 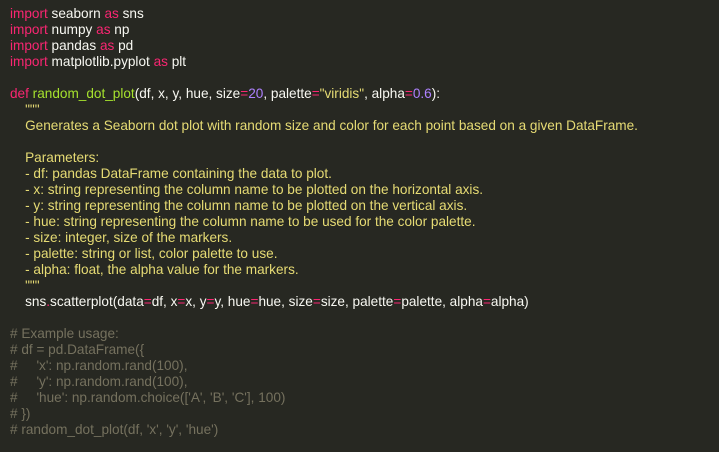 I want to click on comment-line: # 'x': np.random.rand(100),, so click(x=99, y=365).